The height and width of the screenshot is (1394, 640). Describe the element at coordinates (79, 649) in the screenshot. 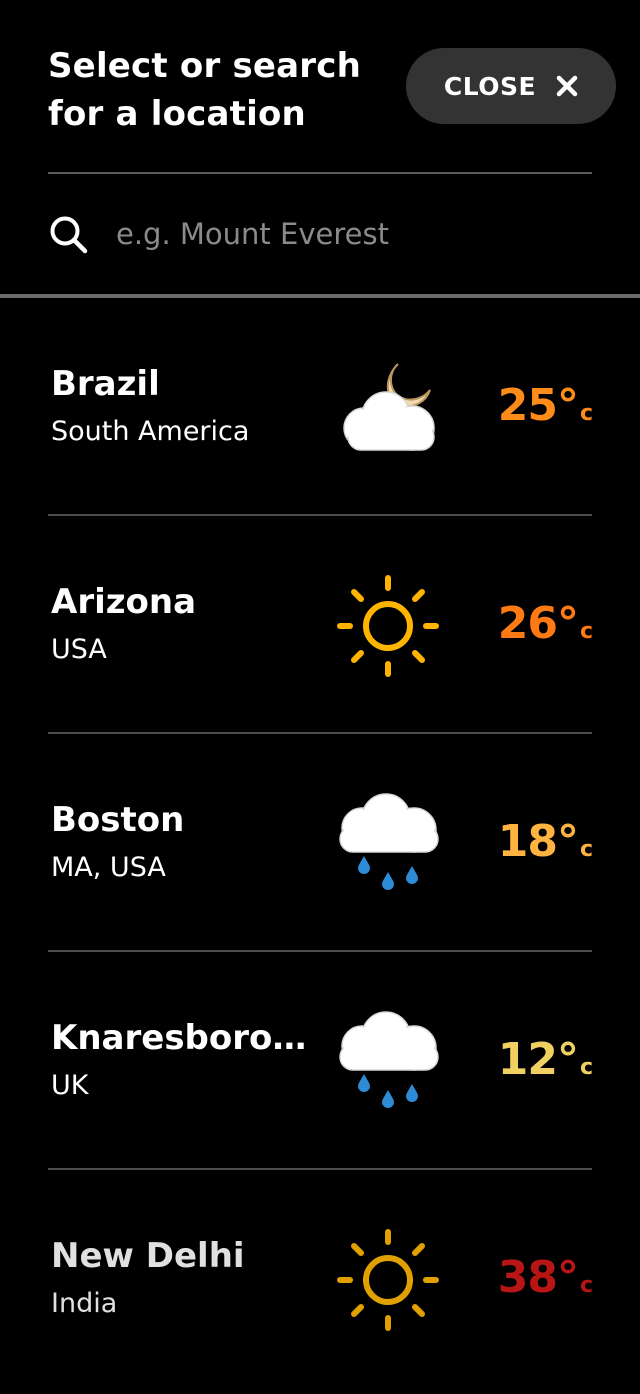

I see `location-region: USA` at that location.